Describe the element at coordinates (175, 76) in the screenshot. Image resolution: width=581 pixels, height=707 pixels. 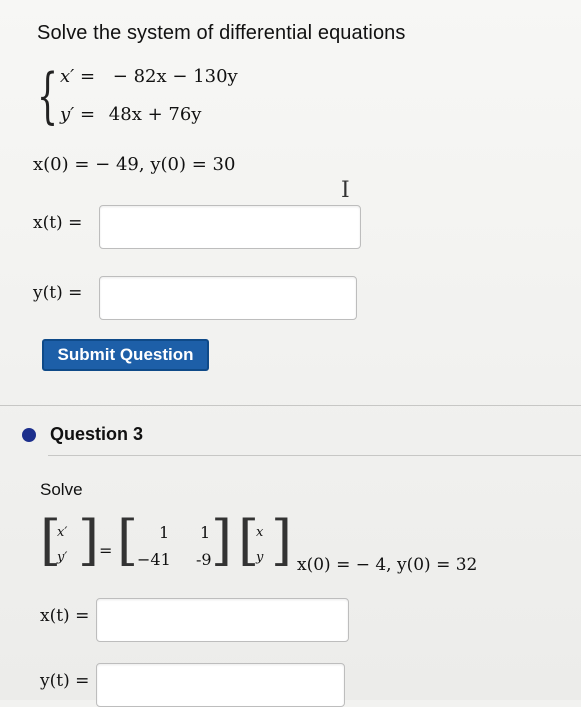
I see `equation-1-rhs: − 82x − 130y` at that location.